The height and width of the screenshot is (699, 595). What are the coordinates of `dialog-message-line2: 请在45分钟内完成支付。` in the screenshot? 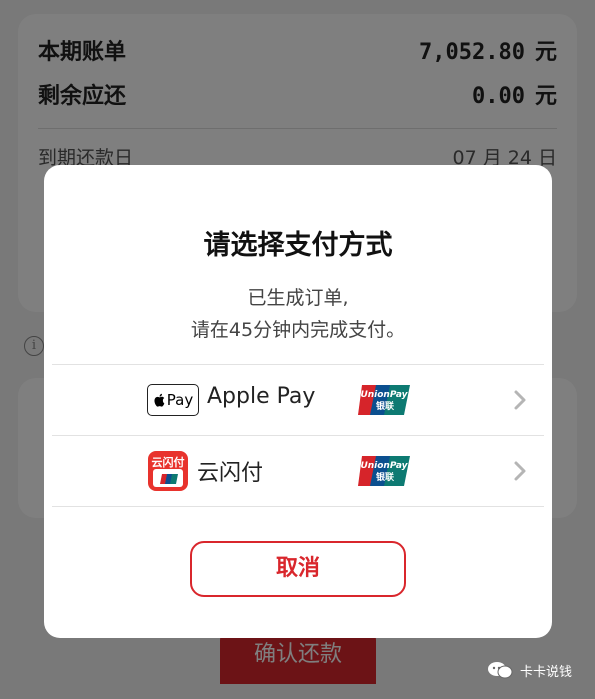 It's located at (298, 330).